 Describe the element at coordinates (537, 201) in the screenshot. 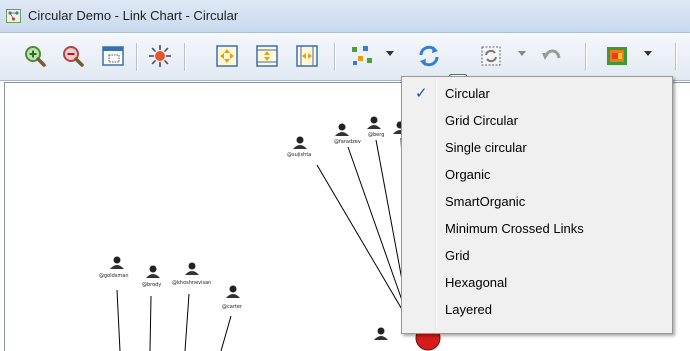

I see `menu-item-smartorganic: SmartOrganic` at that location.